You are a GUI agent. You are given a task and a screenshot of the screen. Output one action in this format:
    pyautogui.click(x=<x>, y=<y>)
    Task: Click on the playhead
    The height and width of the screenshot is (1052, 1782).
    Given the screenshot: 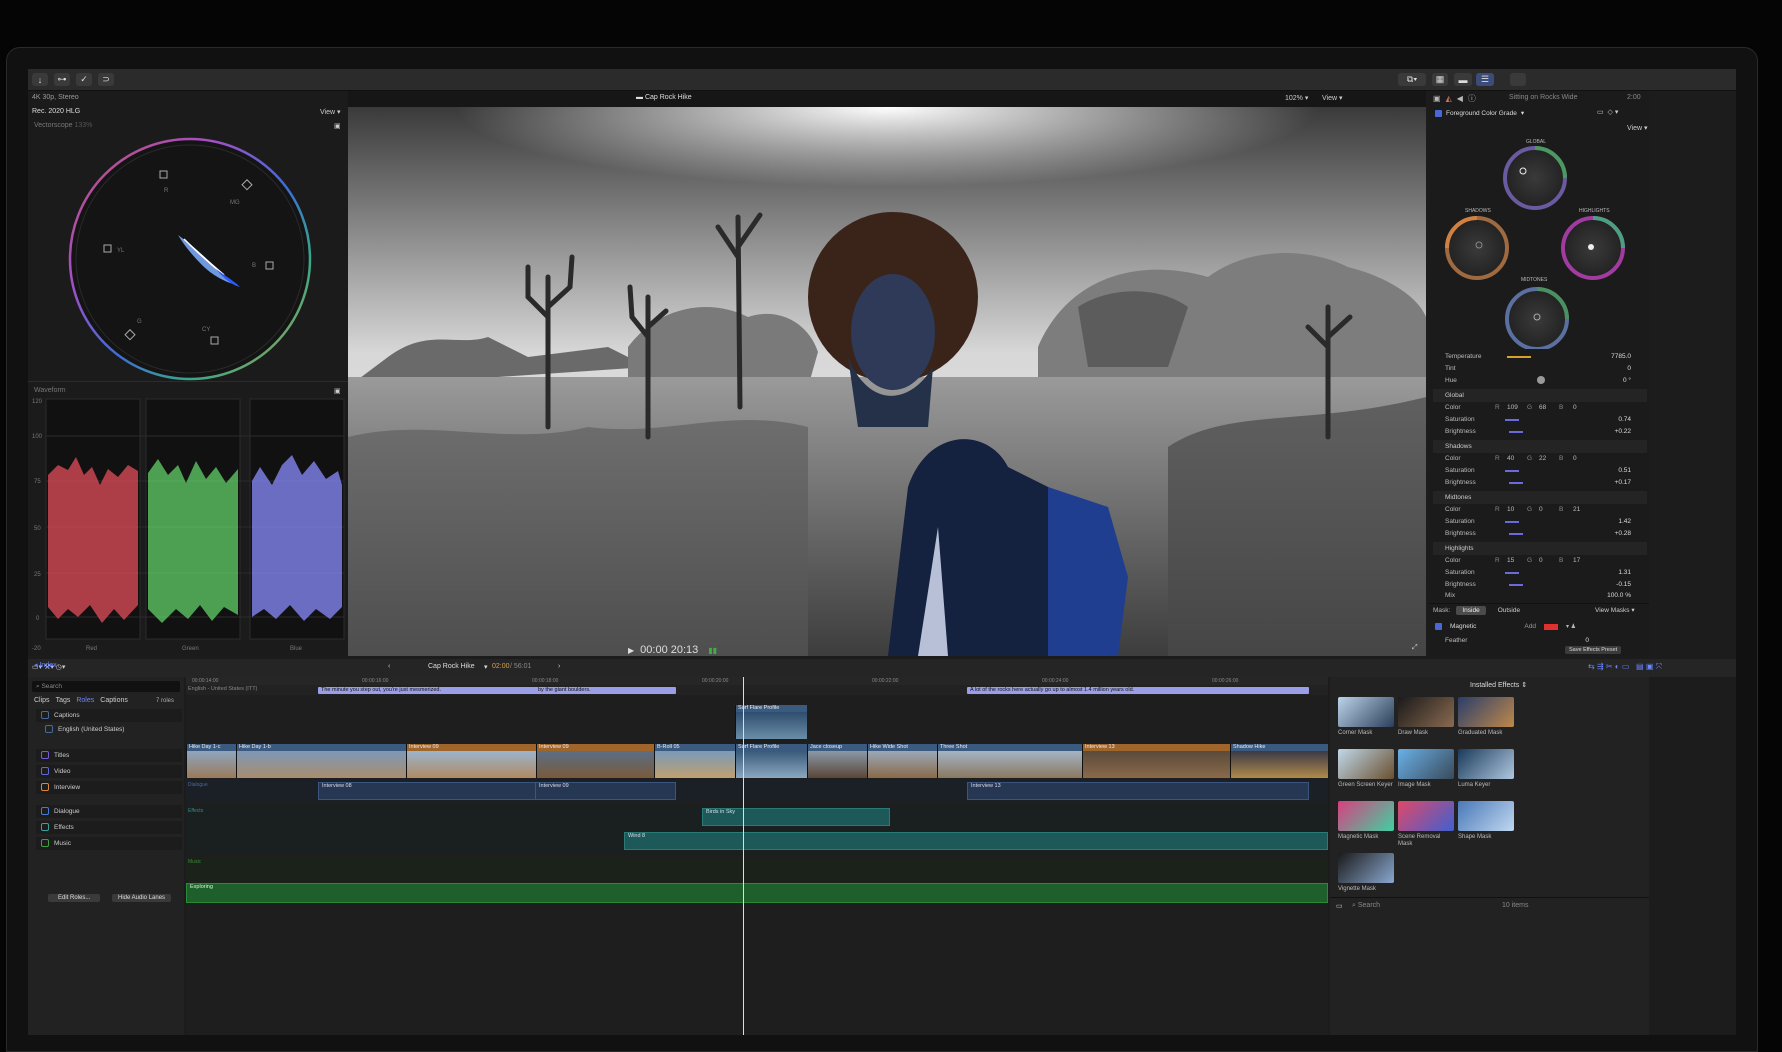 What is the action you would take?
    pyautogui.click(x=743, y=856)
    